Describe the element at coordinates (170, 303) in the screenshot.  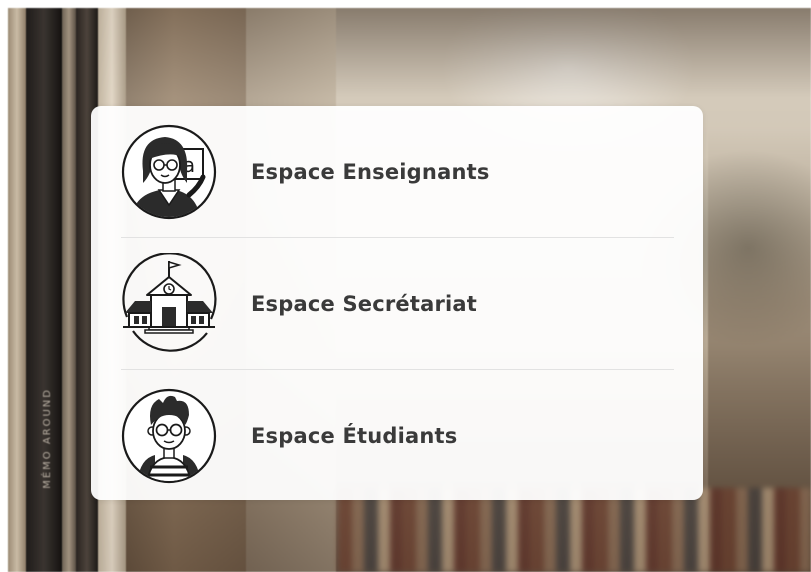
I see `school-building-icon` at that location.